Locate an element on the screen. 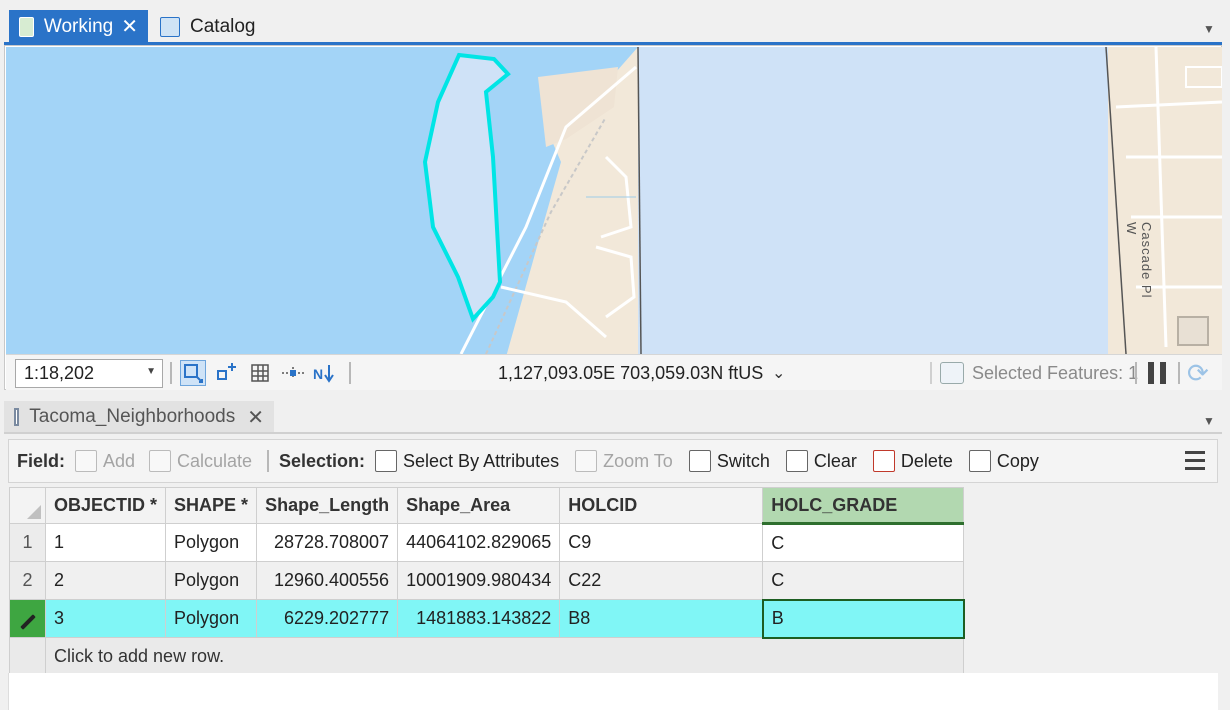 The image size is (1230, 710). cell-holcid: B8 is located at coordinates (661, 618).